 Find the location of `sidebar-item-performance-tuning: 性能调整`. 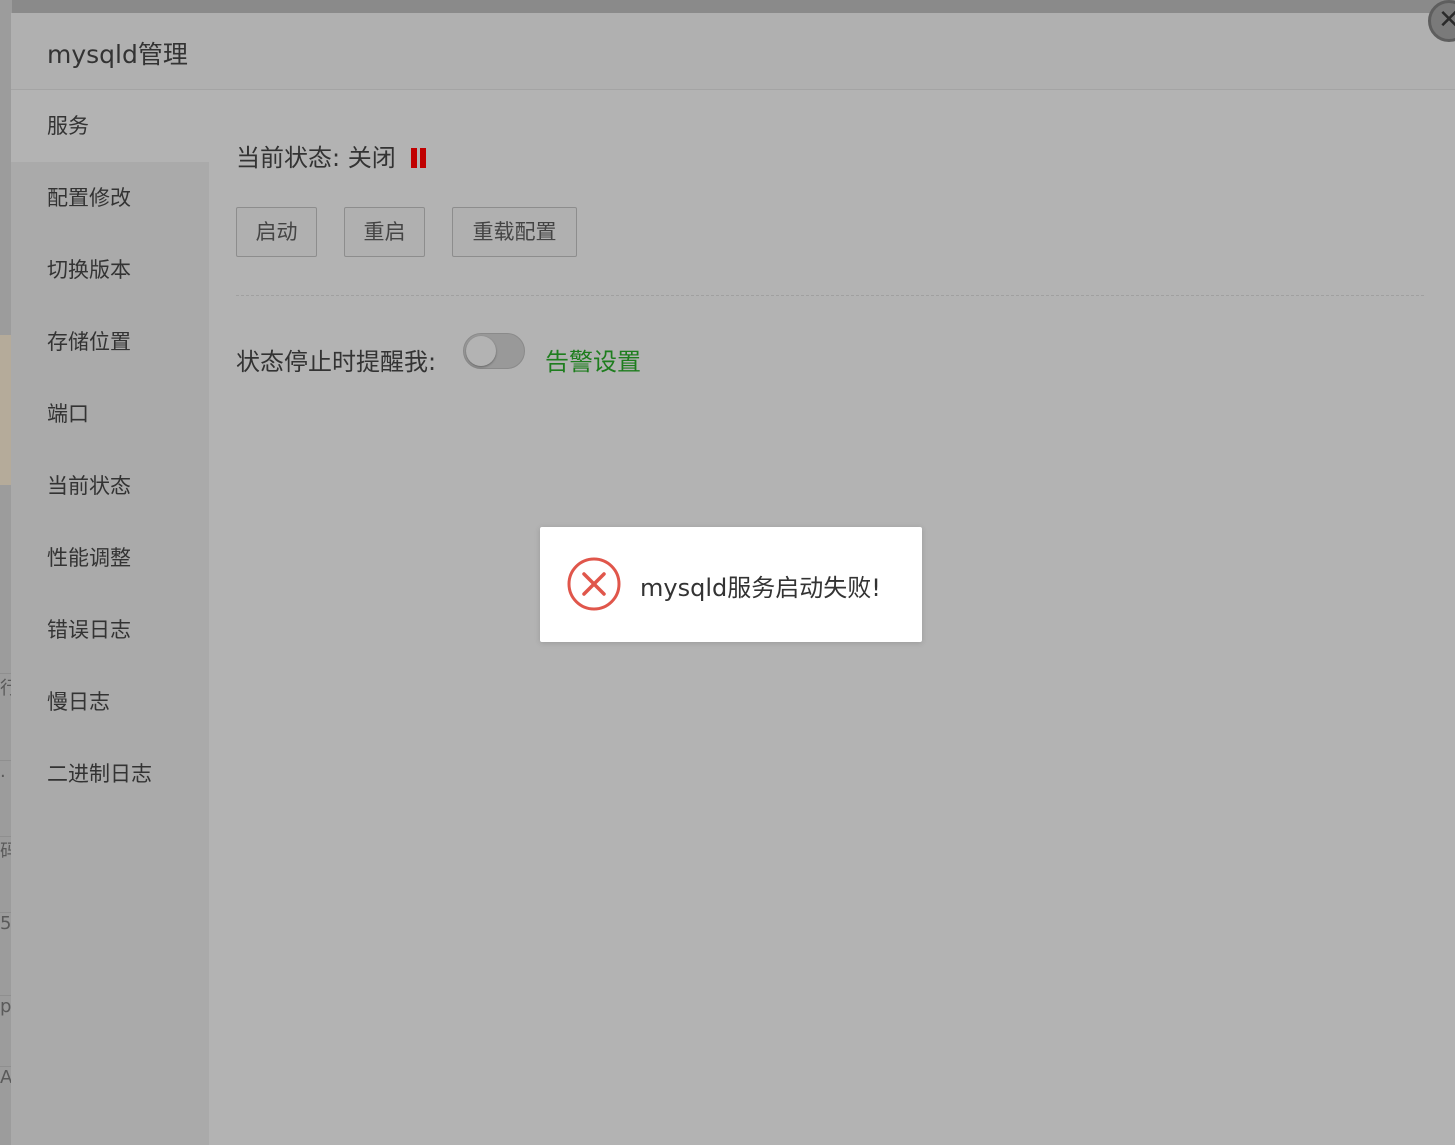

sidebar-item-performance-tuning: 性能调整 is located at coordinates (110, 558).